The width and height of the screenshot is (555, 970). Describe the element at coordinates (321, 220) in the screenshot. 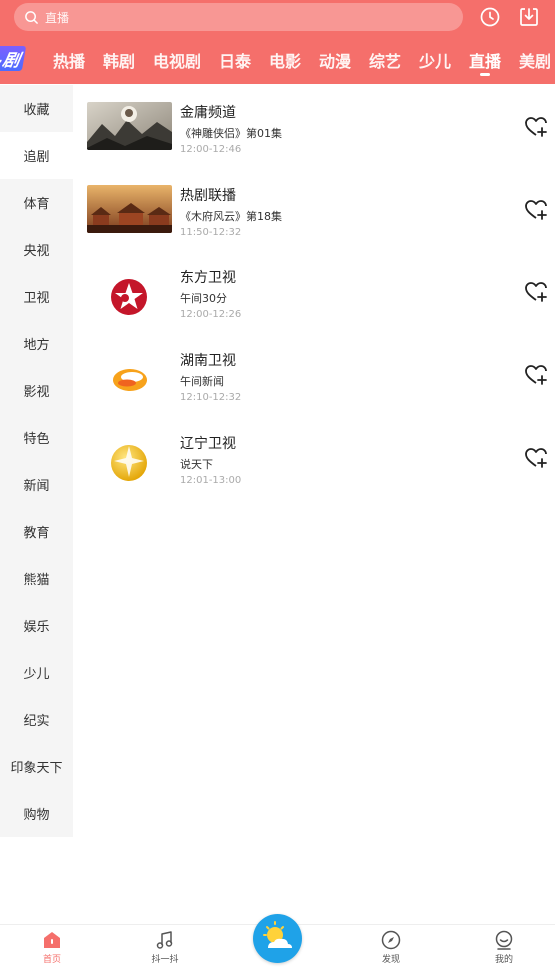

I see `channel-row: 热剧联播 《木府风云》第18集 11:50-12:32` at that location.